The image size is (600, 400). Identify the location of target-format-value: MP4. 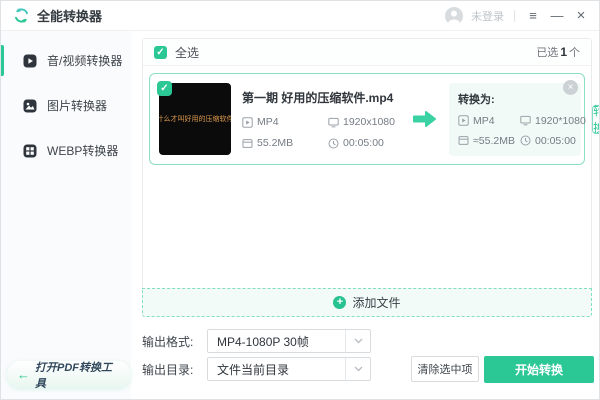
(484, 120).